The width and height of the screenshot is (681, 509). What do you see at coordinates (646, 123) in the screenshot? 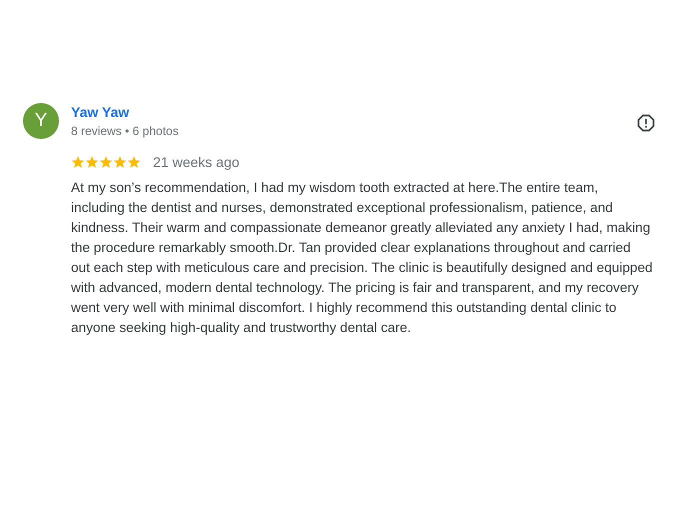
I see `report-icon` at bounding box center [646, 123].